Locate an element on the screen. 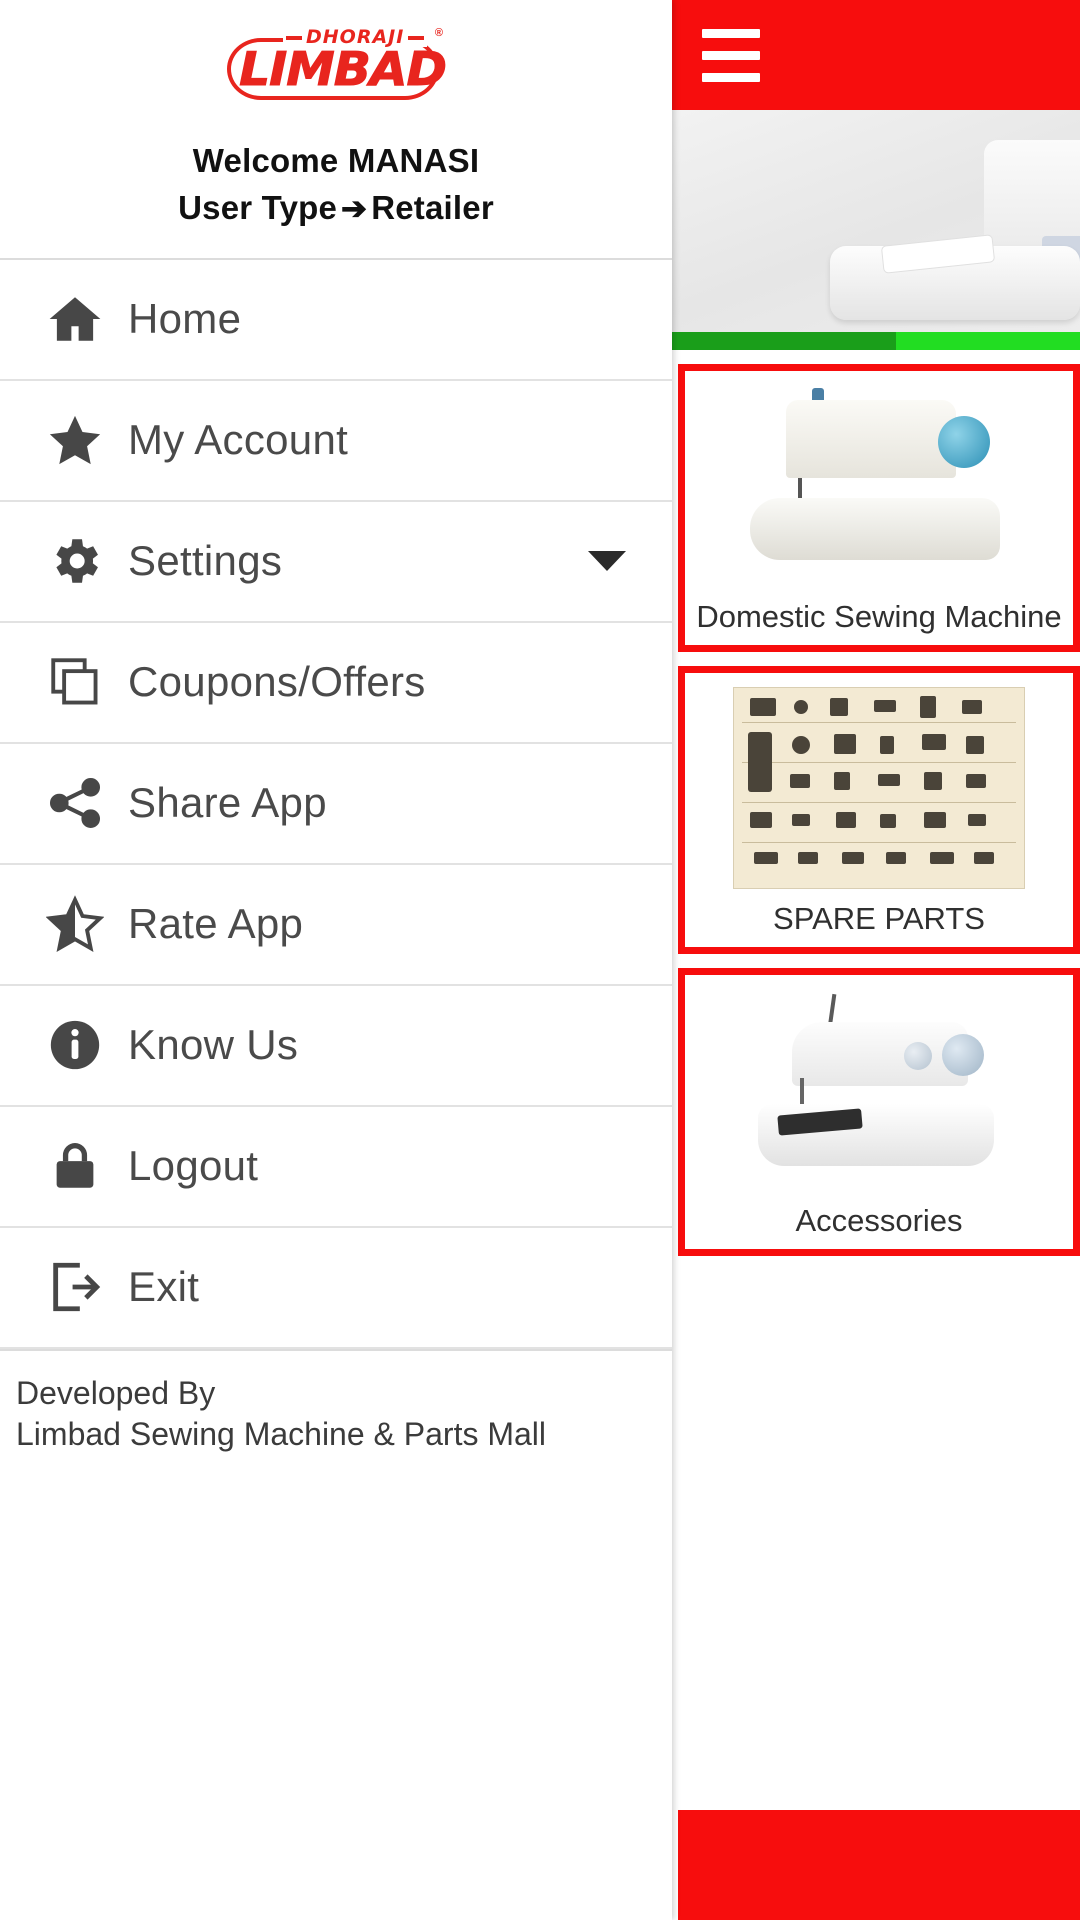 Image resolution: width=1080 pixels, height=1920 pixels. product-caption: Accessories is located at coordinates (879, 1220).